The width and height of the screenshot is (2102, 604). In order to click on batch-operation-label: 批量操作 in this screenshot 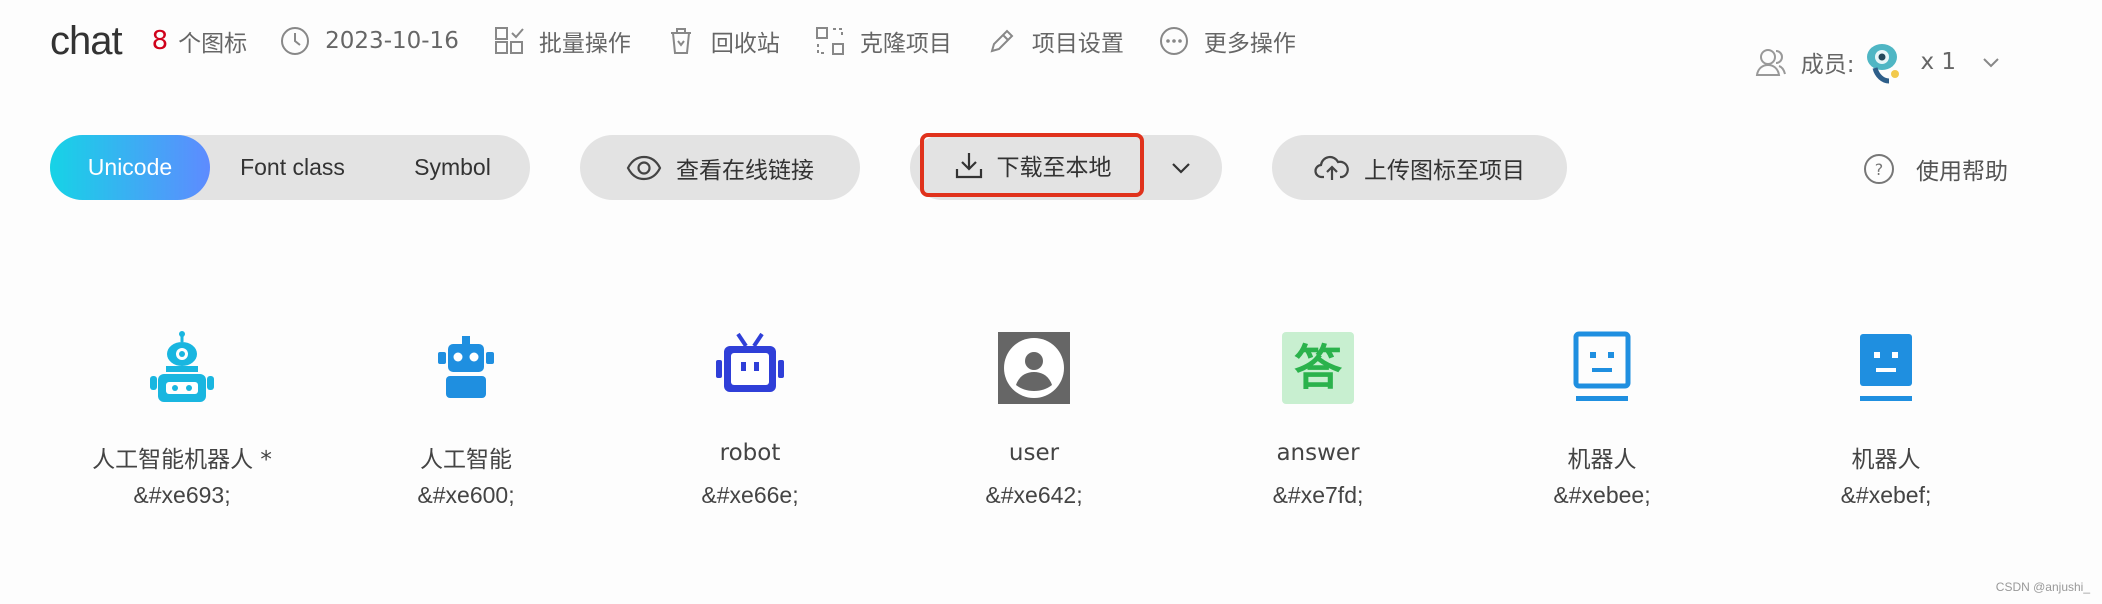, I will do `click(584, 44)`.